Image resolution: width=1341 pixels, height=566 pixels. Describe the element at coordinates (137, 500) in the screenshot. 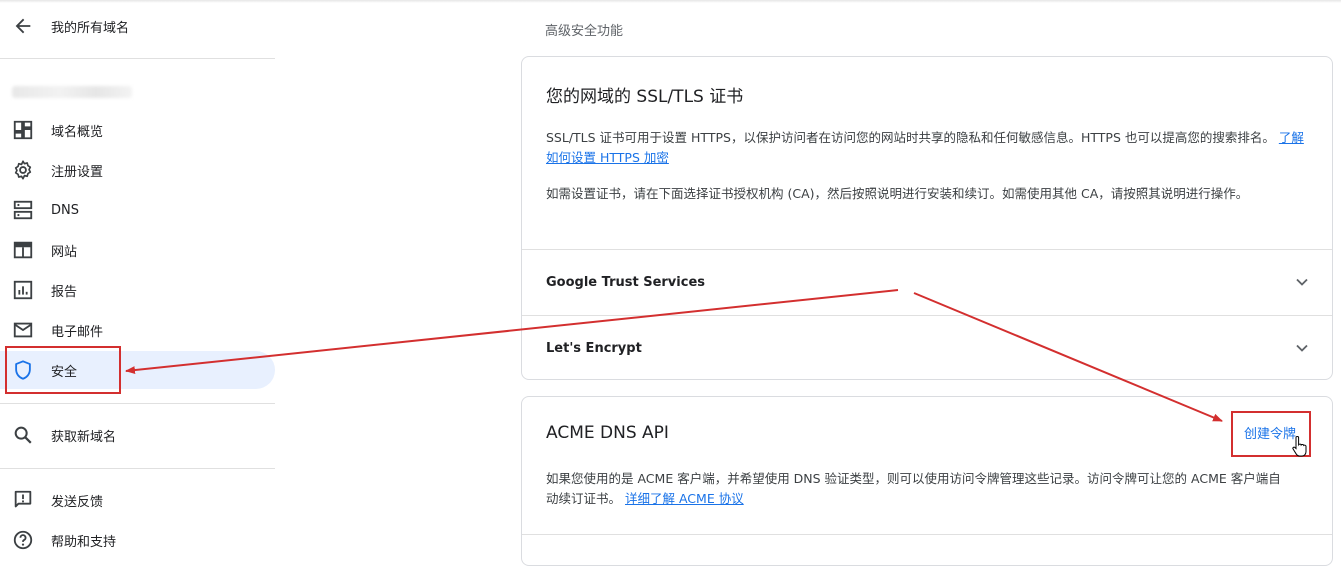

I see `sidebar-item-feedback: 发送反馈` at that location.